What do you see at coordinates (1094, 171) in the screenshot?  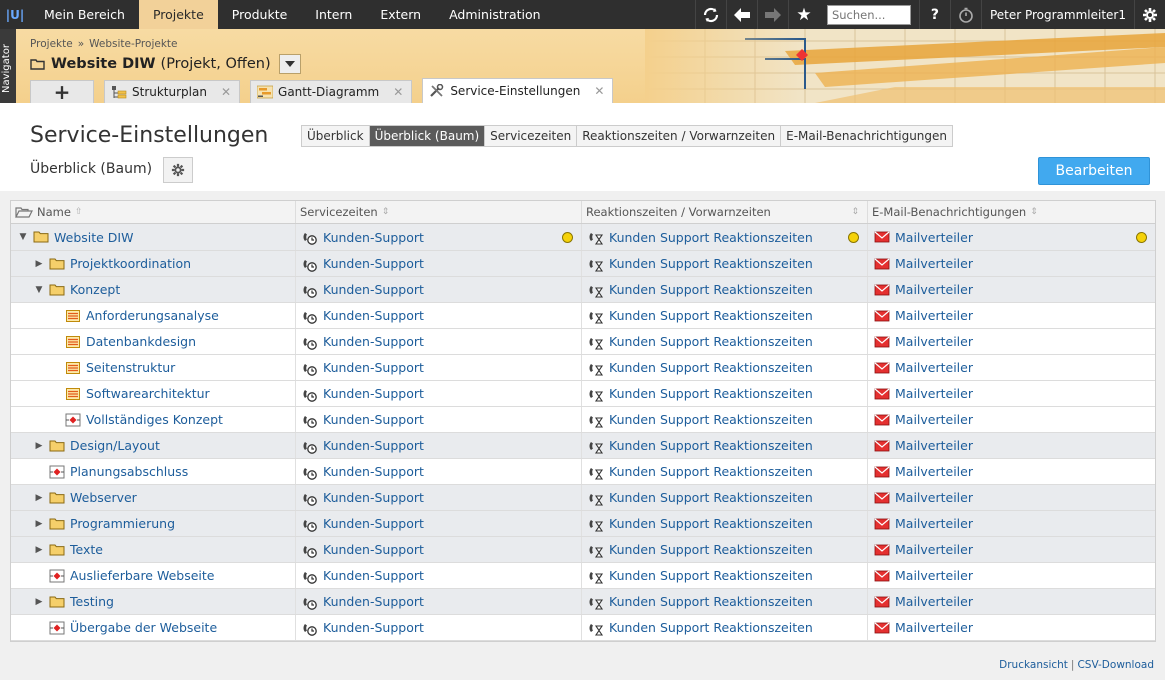 I see `edit-button: Bearbeiten` at bounding box center [1094, 171].